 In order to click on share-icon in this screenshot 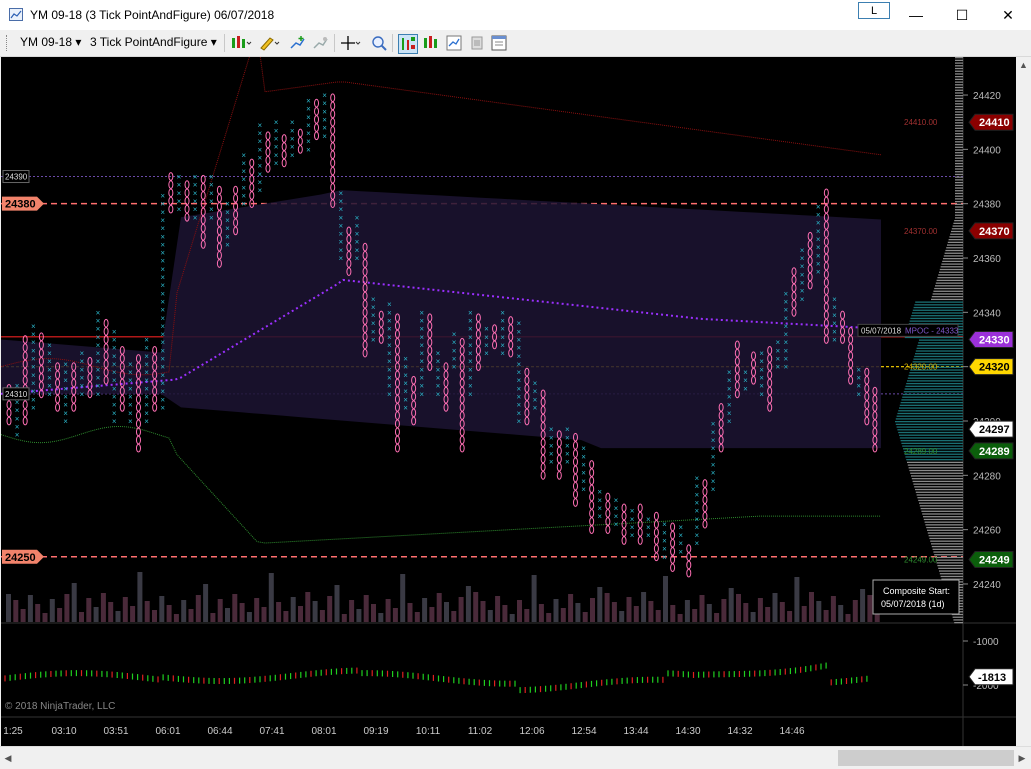, I will do `click(477, 43)`.